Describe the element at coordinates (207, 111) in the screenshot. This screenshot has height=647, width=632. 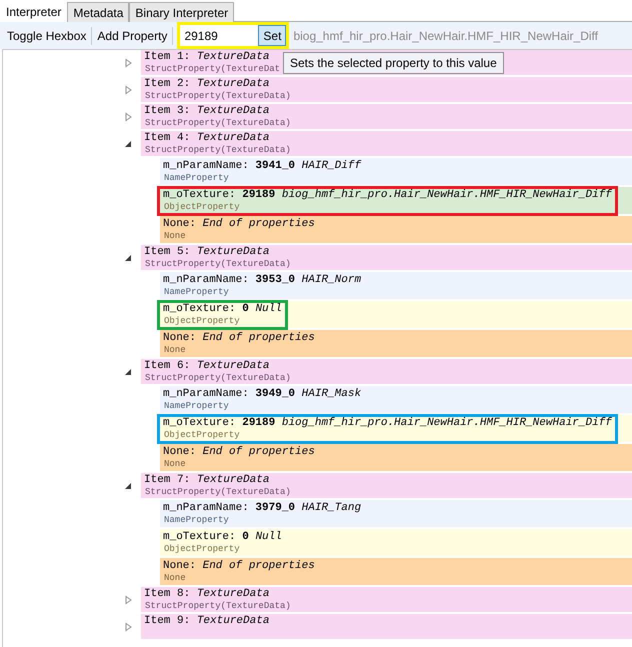
I see `row-title: Item 3: TextureData` at that location.